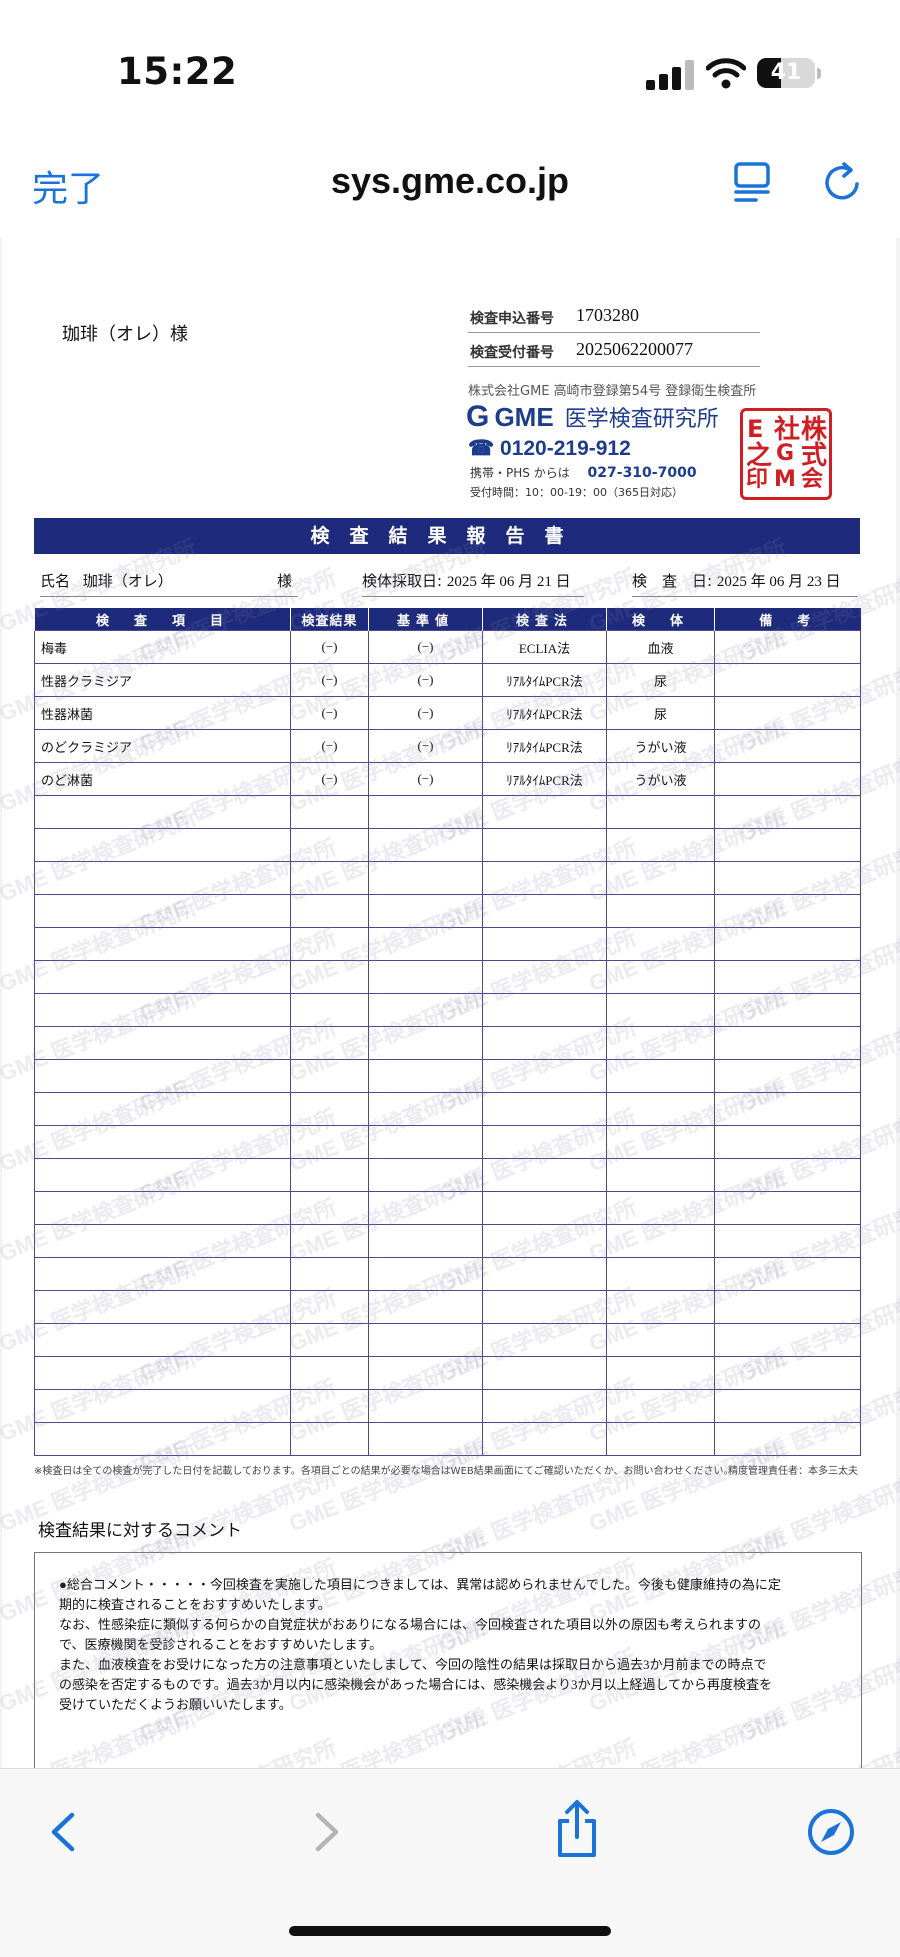 The image size is (900, 1957). I want to click on seal-char: 之, so click(759, 456).